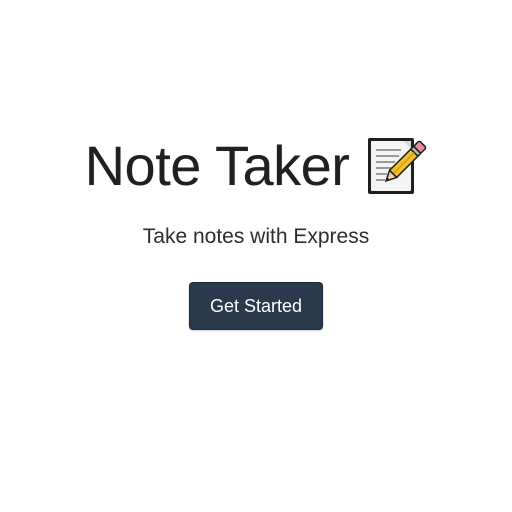  What do you see at coordinates (256, 236) in the screenshot?
I see `page-subtitle: Take notes with Express` at bounding box center [256, 236].